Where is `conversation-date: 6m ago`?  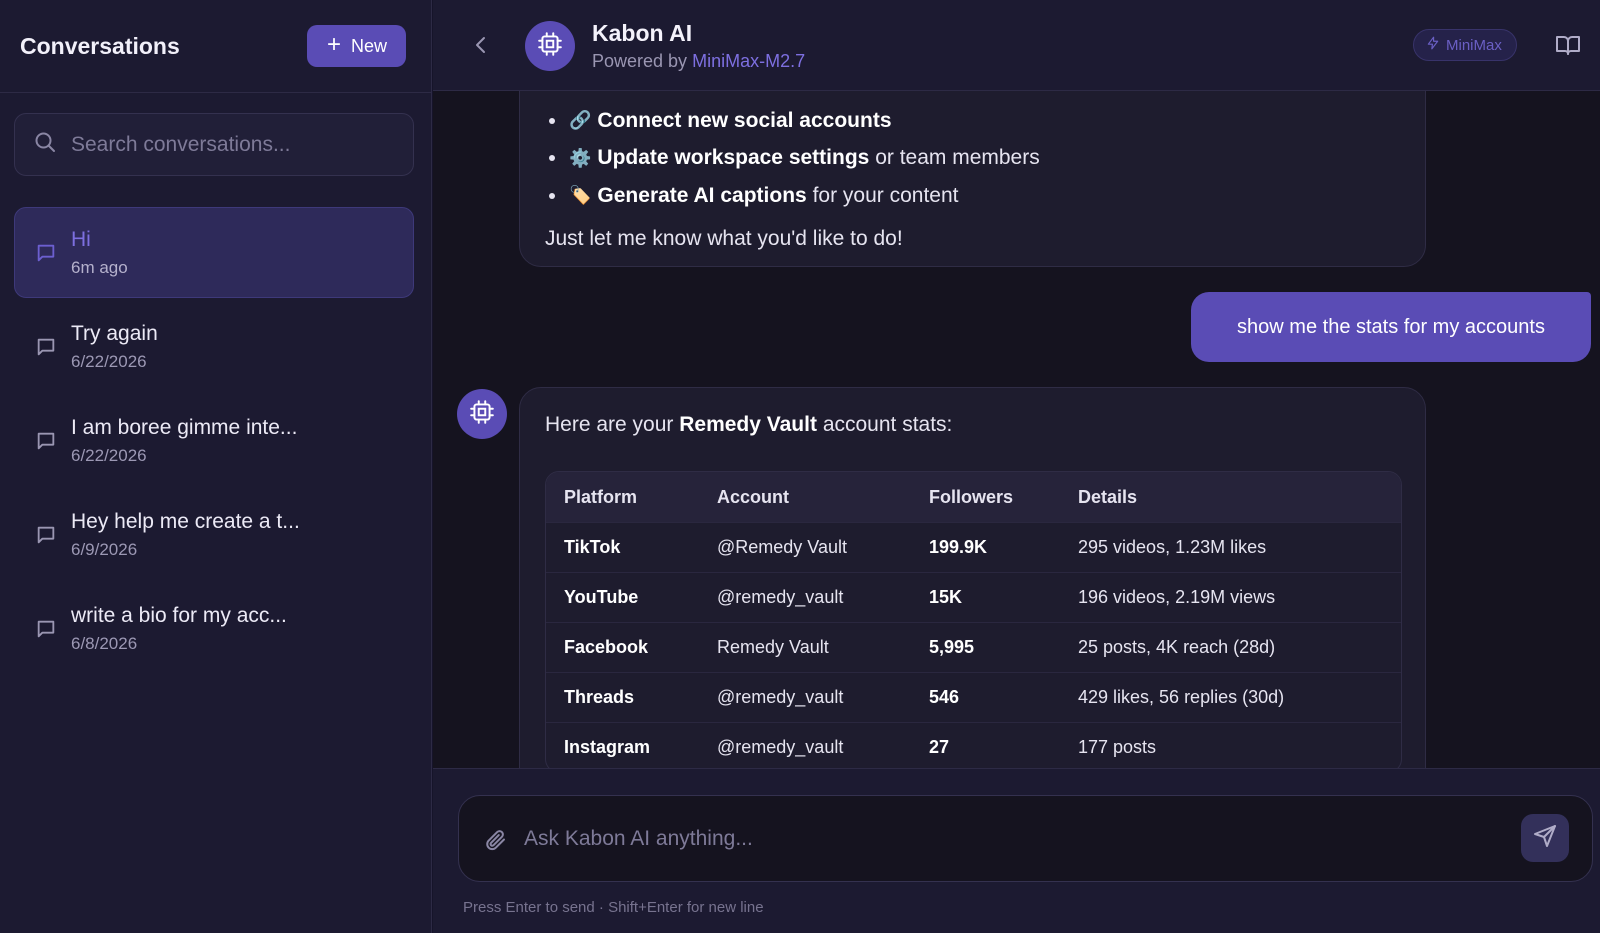
conversation-date: 6m ago is located at coordinates (99, 267).